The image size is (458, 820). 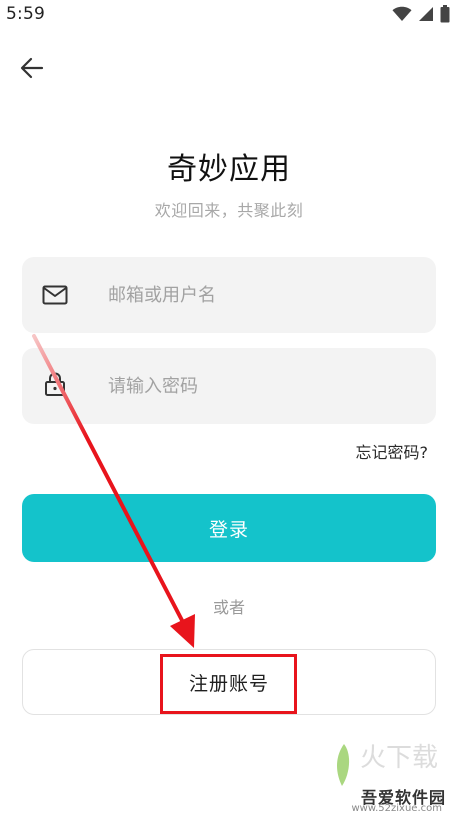 What do you see at coordinates (55, 295) in the screenshot?
I see `mail-icon` at bounding box center [55, 295].